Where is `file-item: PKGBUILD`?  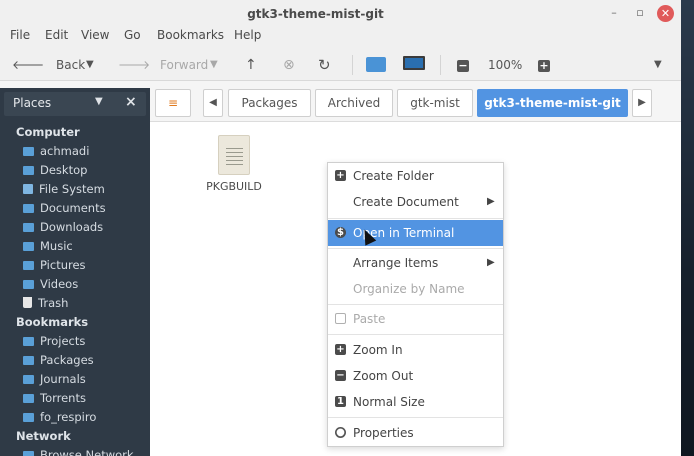 file-item: PKGBUILD is located at coordinates (234, 164).